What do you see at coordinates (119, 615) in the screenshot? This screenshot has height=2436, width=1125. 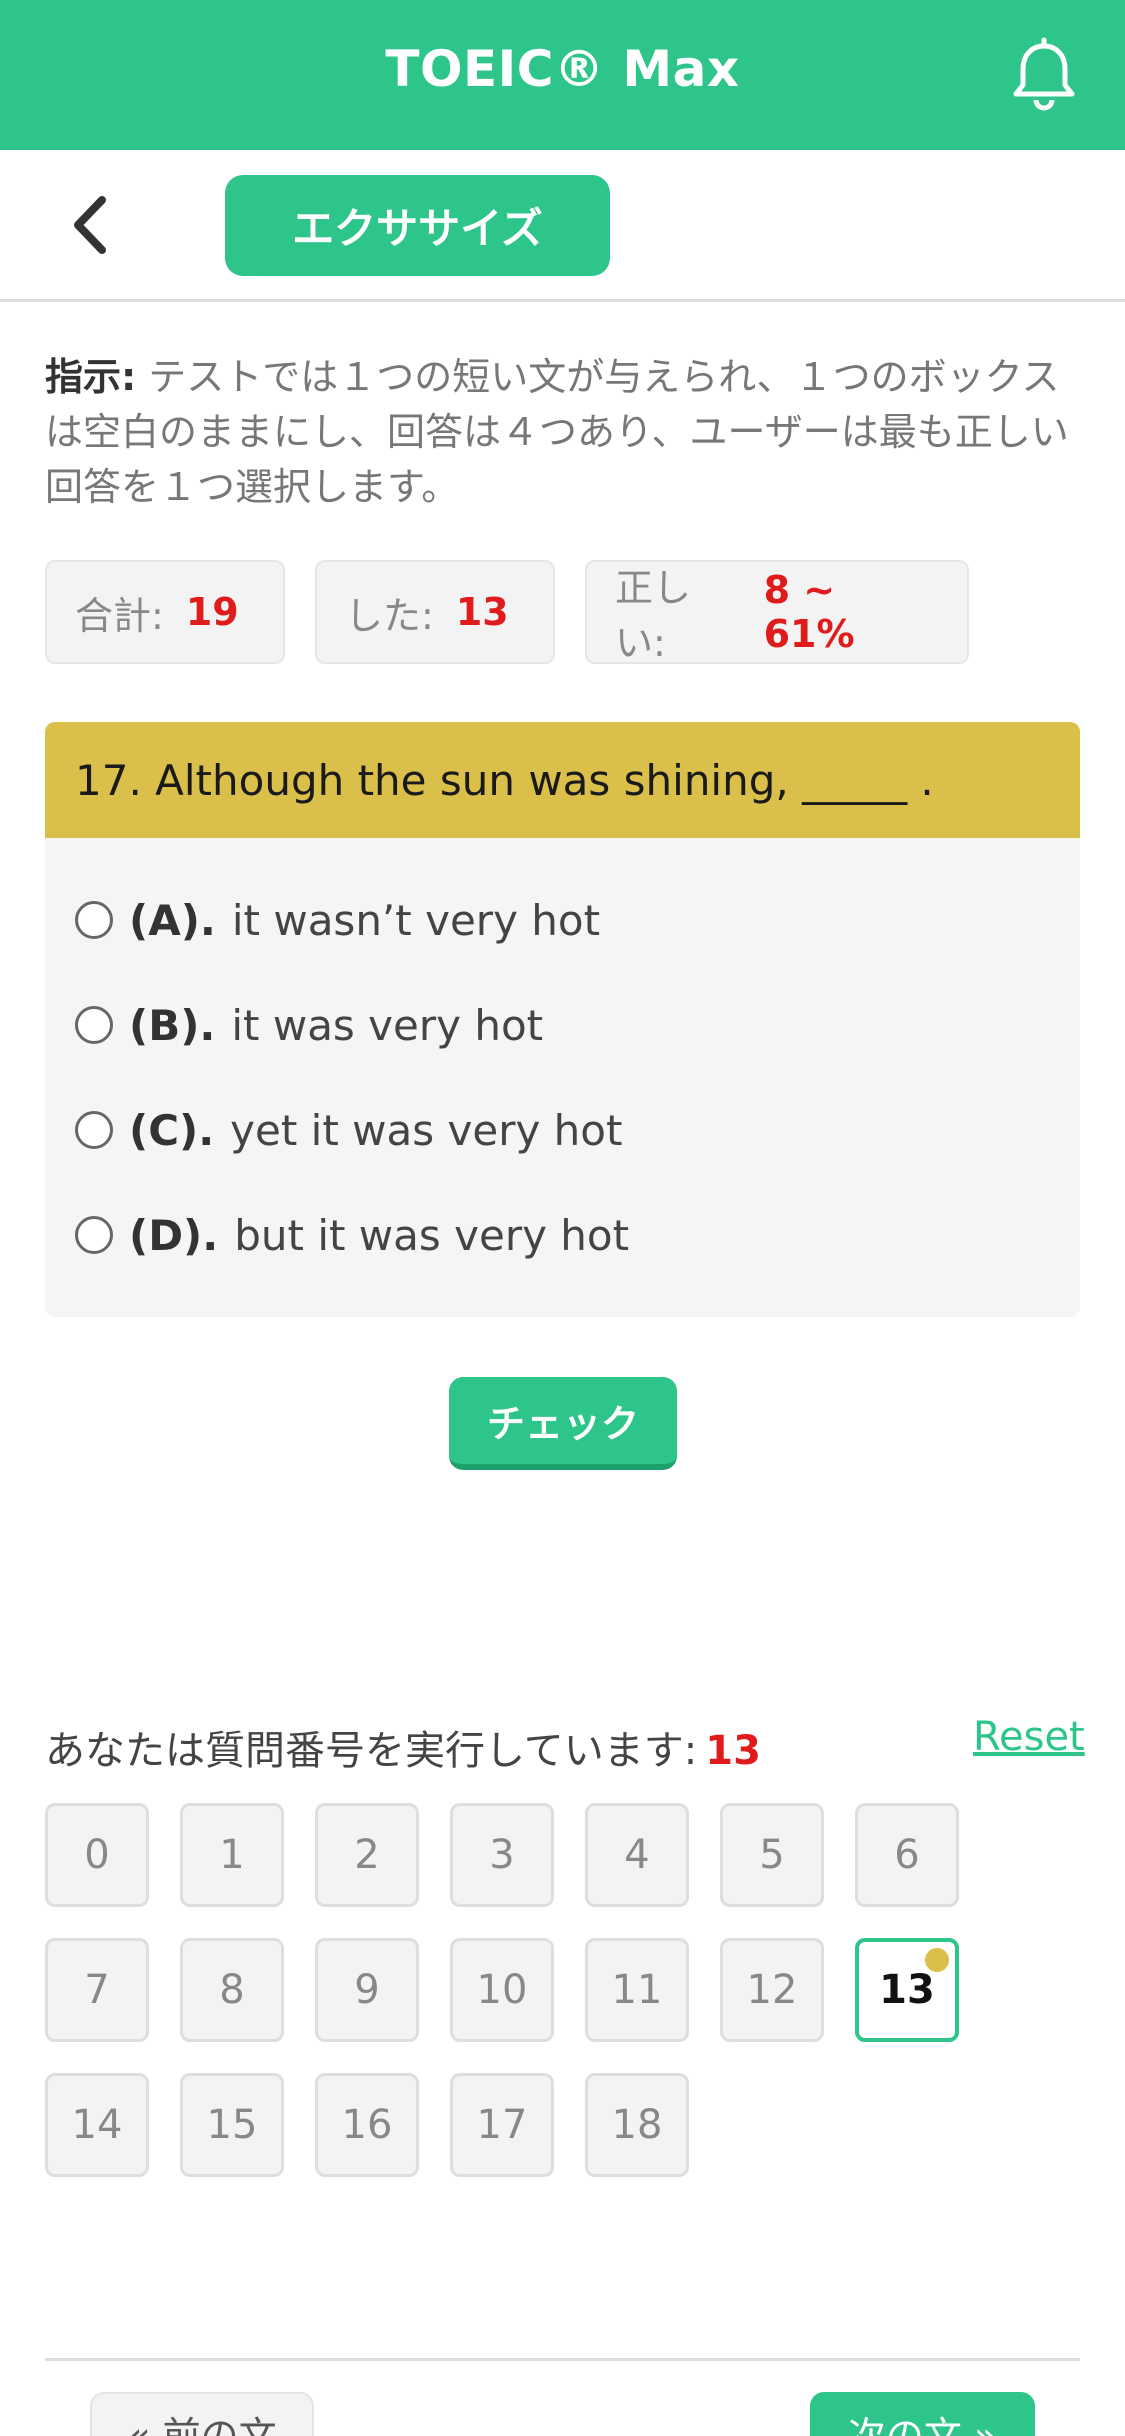 I see `stat-total-label: 合計:` at bounding box center [119, 615].